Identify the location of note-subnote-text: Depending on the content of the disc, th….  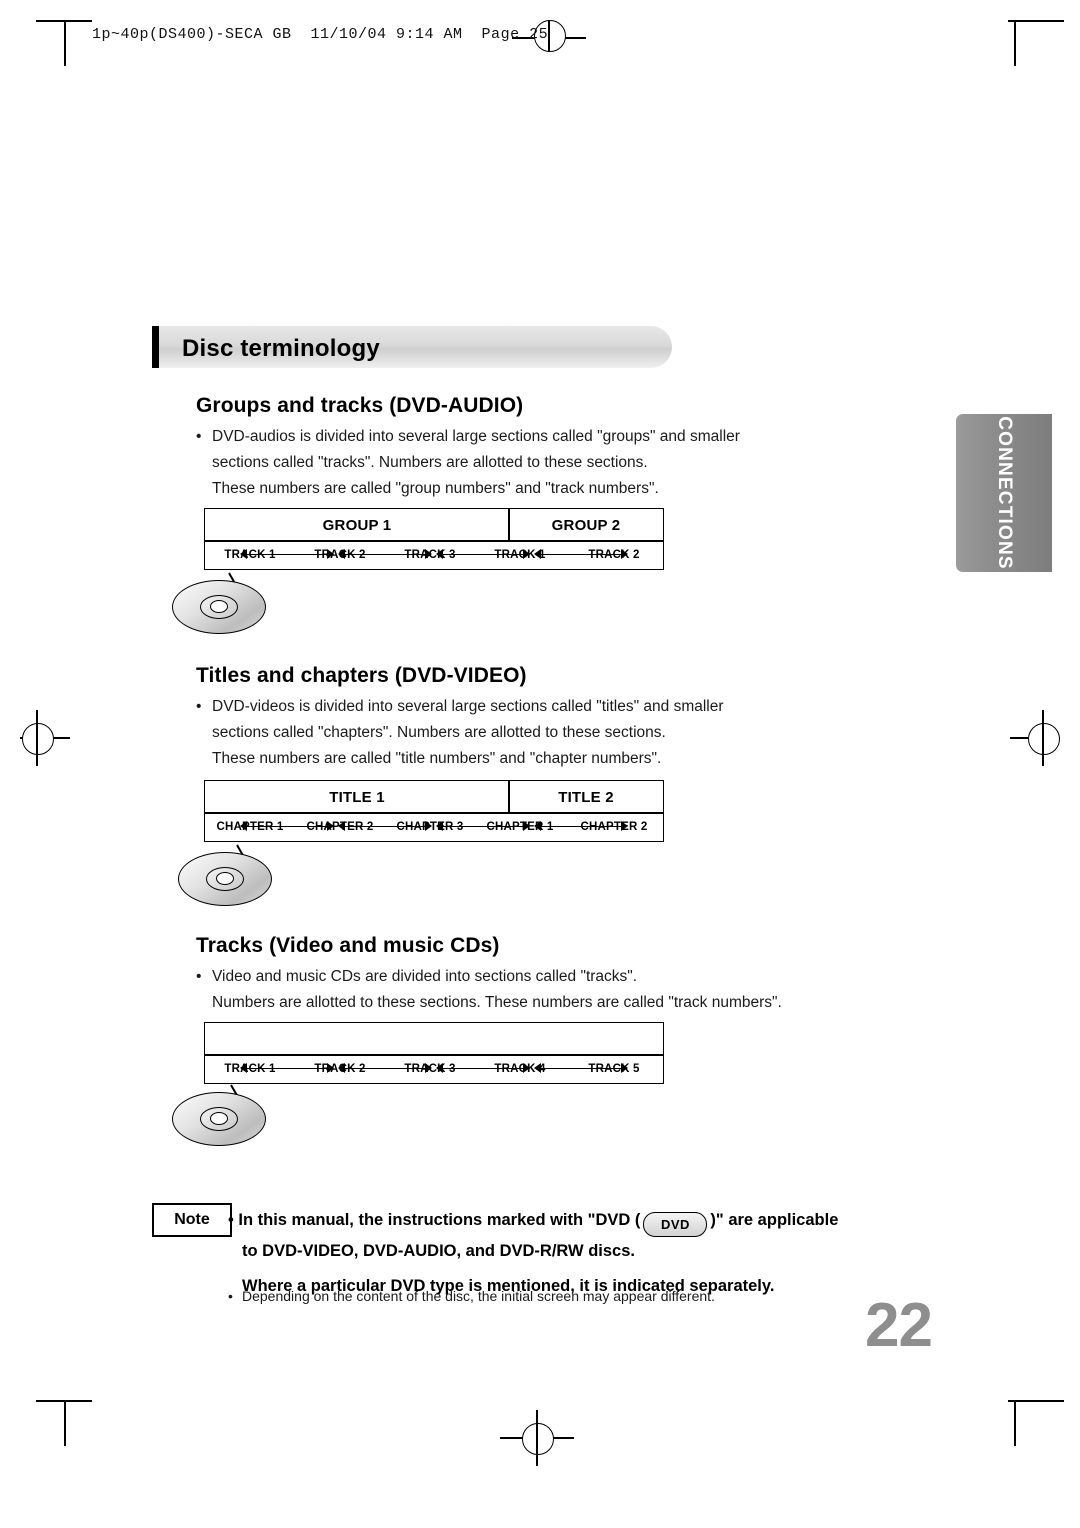
(478, 1296).